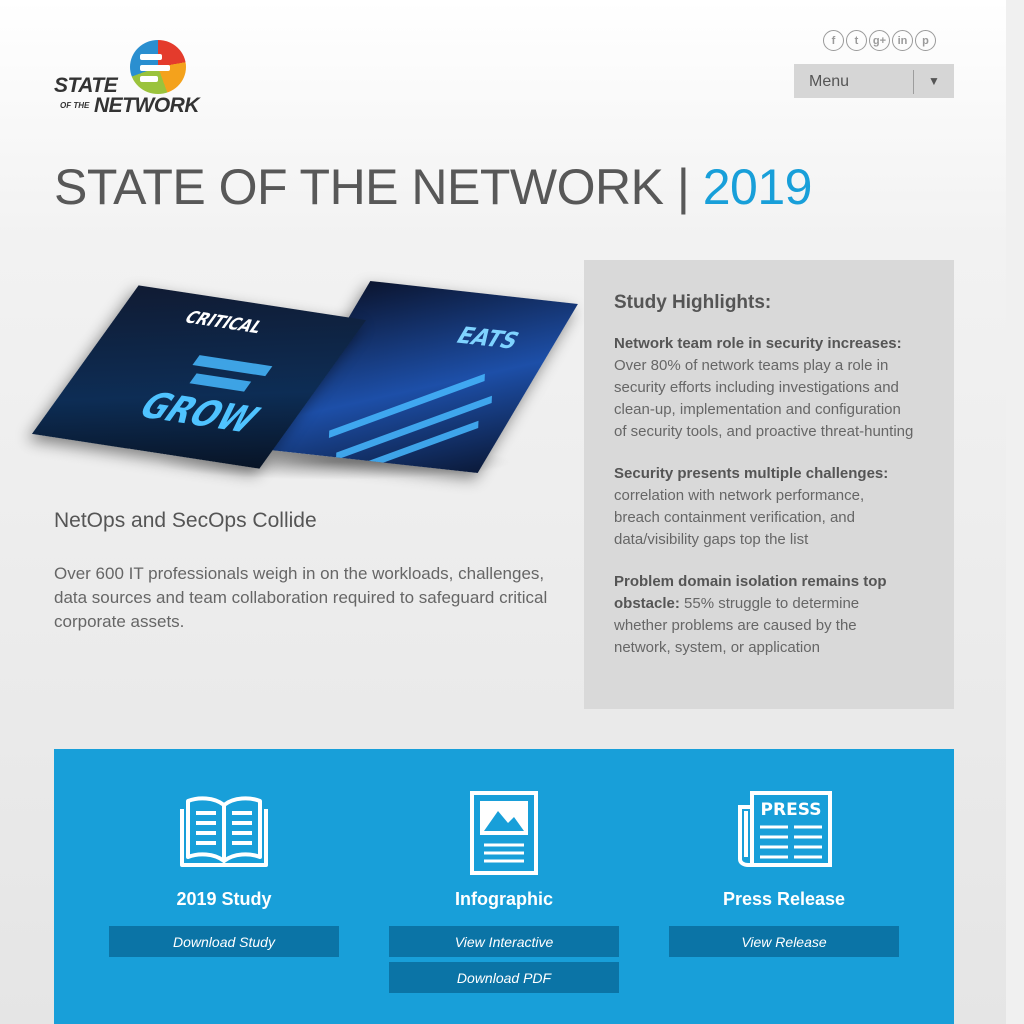 The image size is (1024, 1024). I want to click on menu-label: Menu, so click(829, 81).